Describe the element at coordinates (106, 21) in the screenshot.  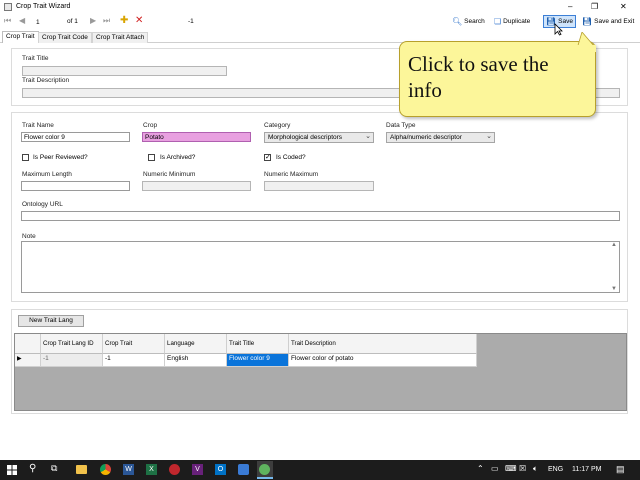
I see `last-record-icon: ⏭` at that location.